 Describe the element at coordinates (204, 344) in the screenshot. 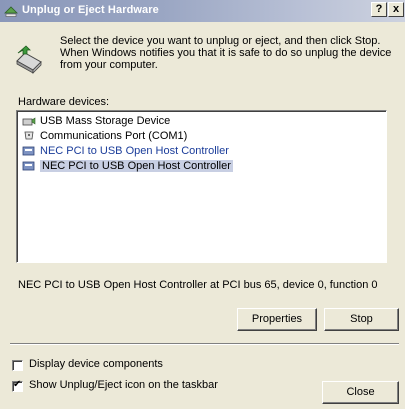

I see `separator` at that location.